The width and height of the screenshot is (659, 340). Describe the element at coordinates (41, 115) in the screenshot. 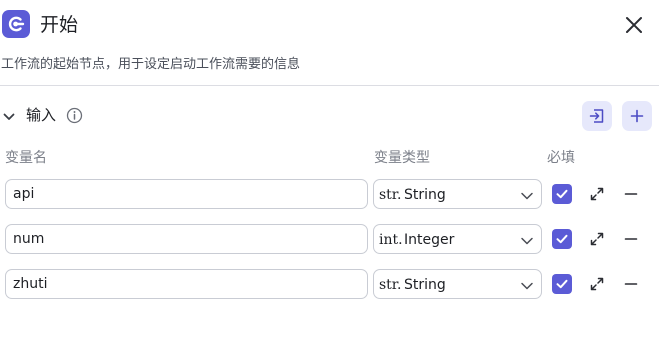

I see `section-title: 输入` at that location.